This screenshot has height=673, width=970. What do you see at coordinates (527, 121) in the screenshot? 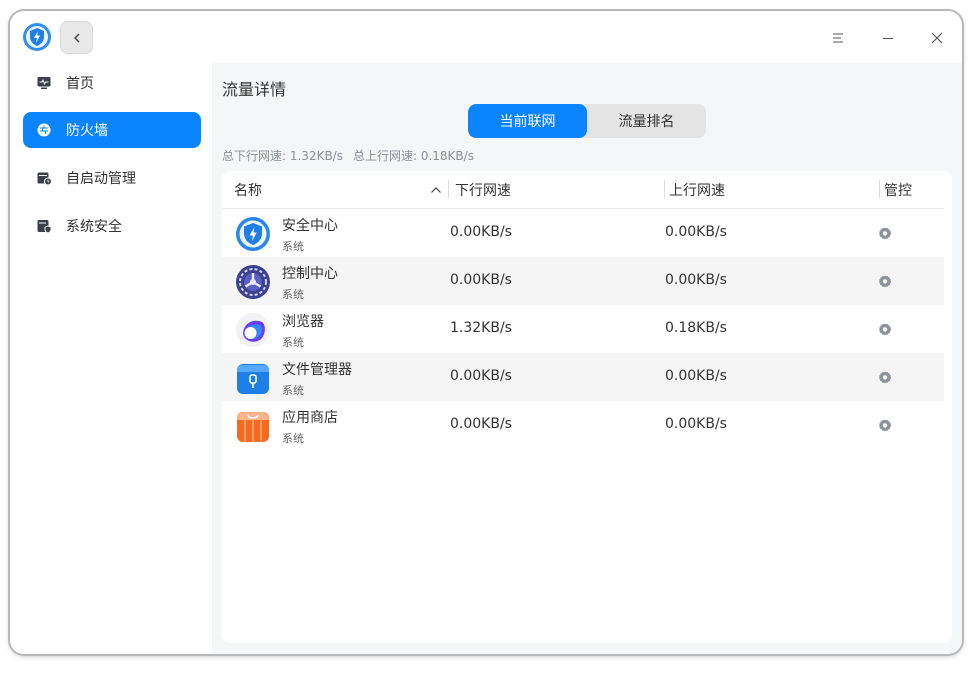
I see `tab-current-connections: 当前联网` at bounding box center [527, 121].